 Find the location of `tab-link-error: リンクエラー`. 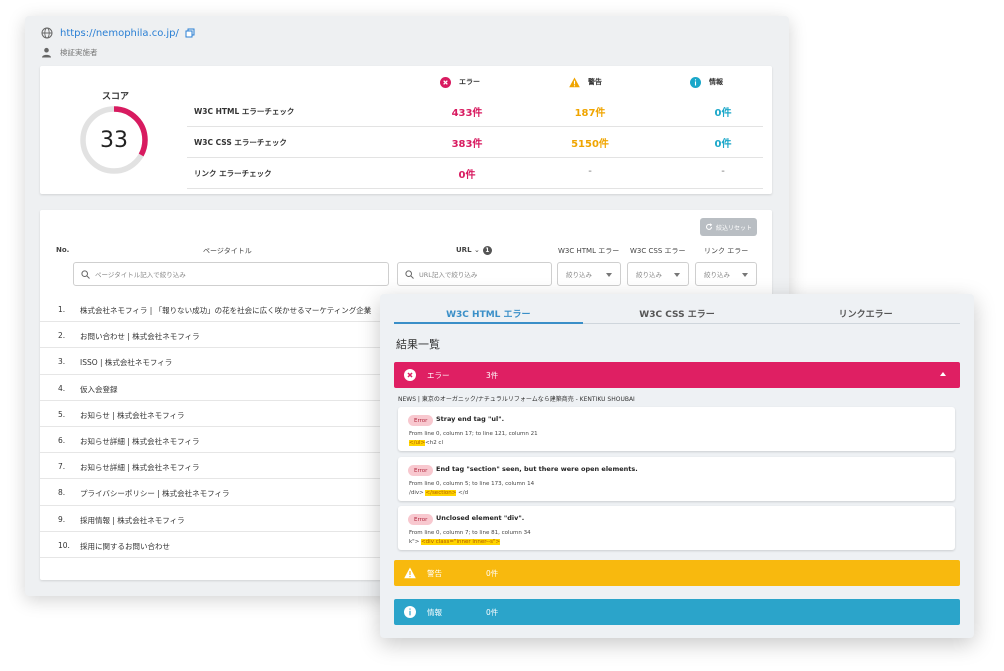

tab-link-error: リンクエラー is located at coordinates (865, 312).